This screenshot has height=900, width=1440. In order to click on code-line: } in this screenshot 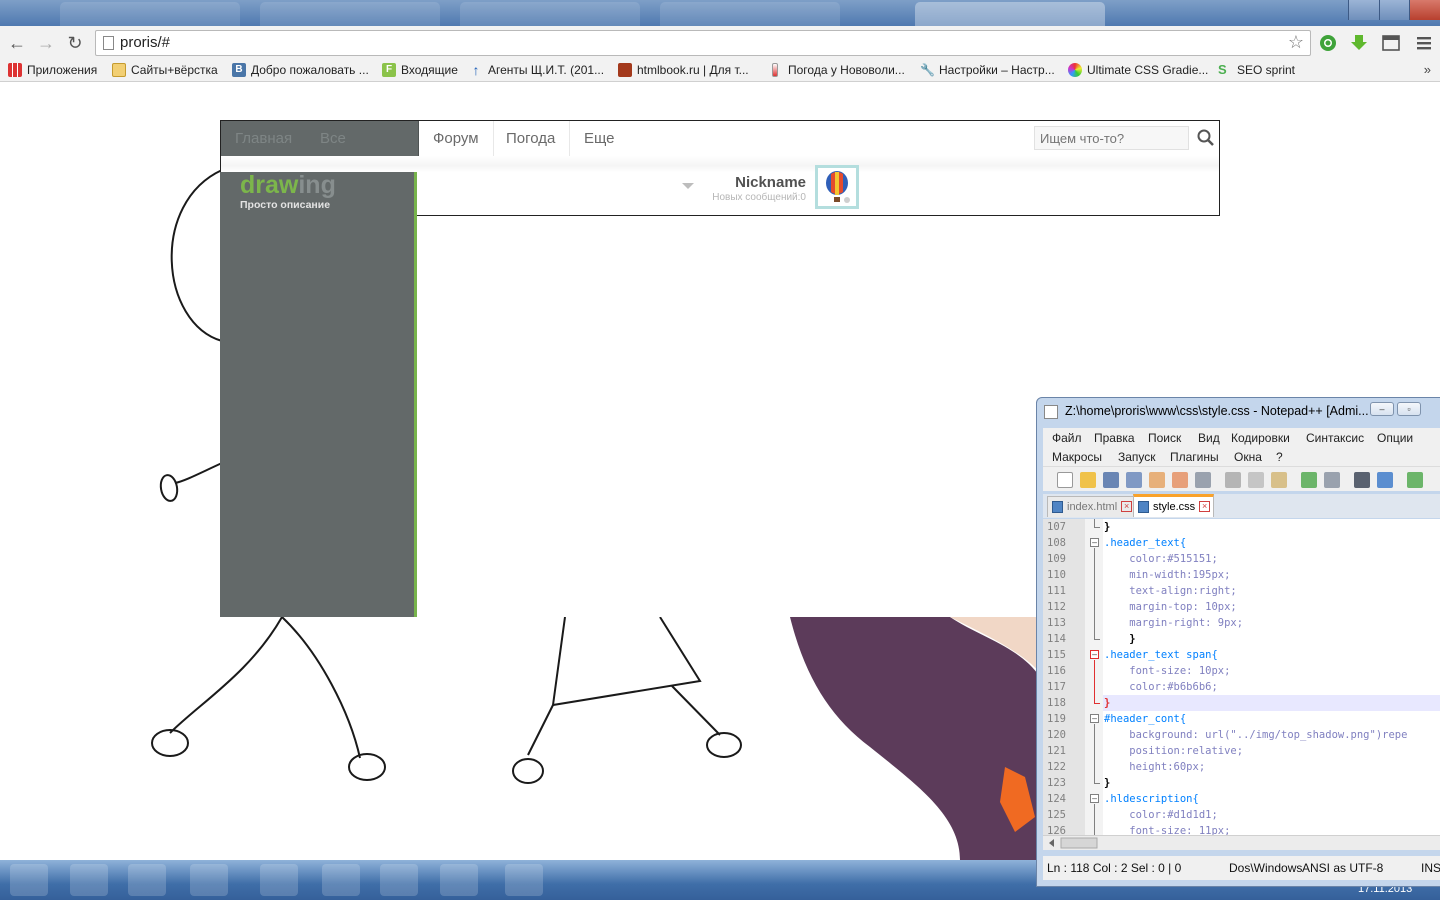, I will do `click(1120, 639)`.